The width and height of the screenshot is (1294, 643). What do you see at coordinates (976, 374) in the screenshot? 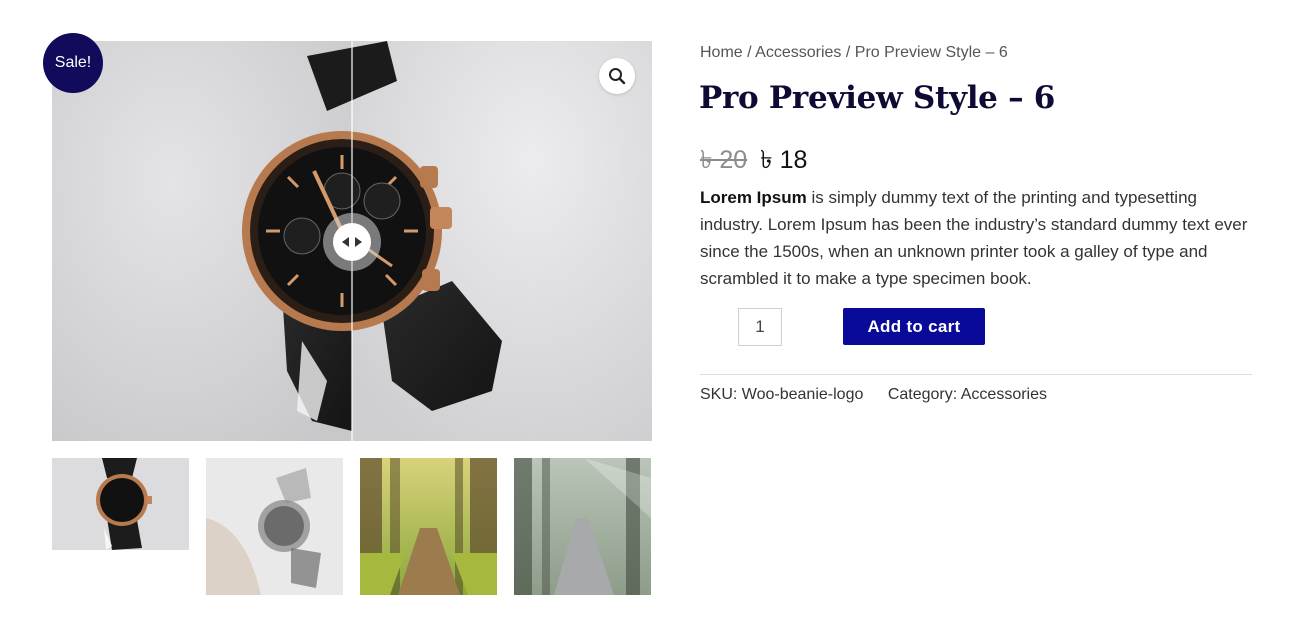
I see `meta-divider` at bounding box center [976, 374].